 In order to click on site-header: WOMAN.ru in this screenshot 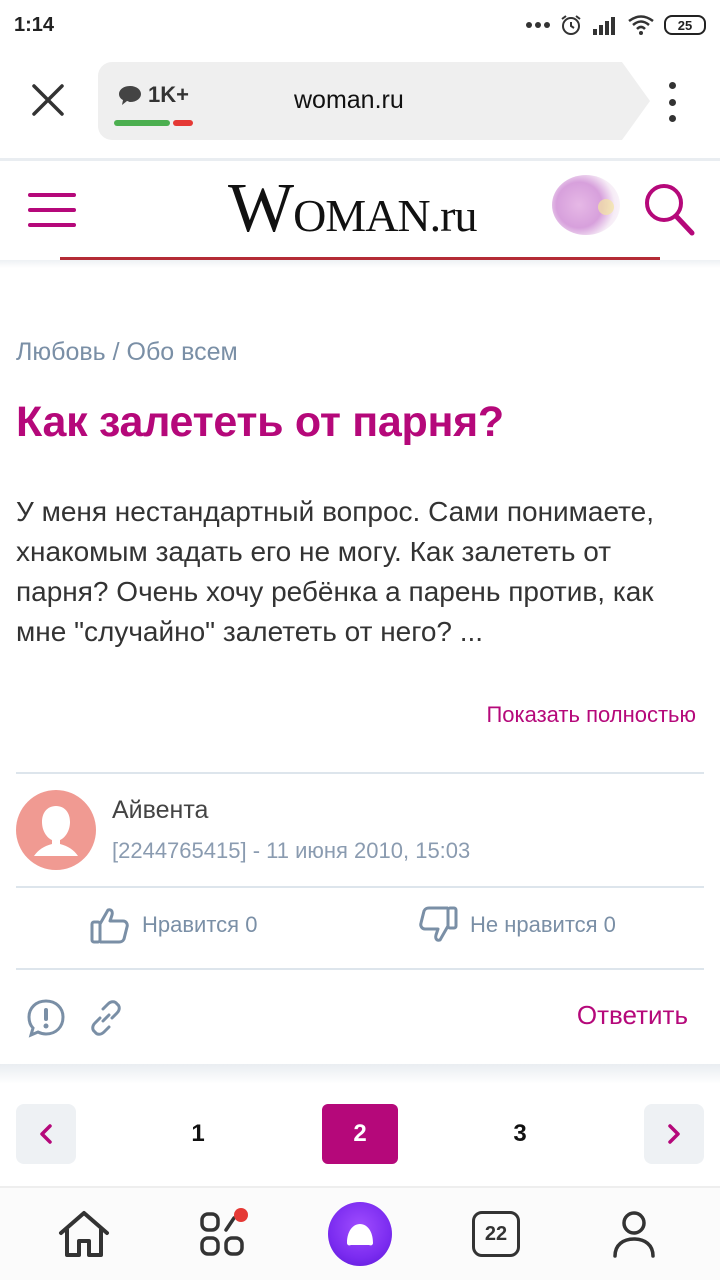, I will do `click(360, 209)`.